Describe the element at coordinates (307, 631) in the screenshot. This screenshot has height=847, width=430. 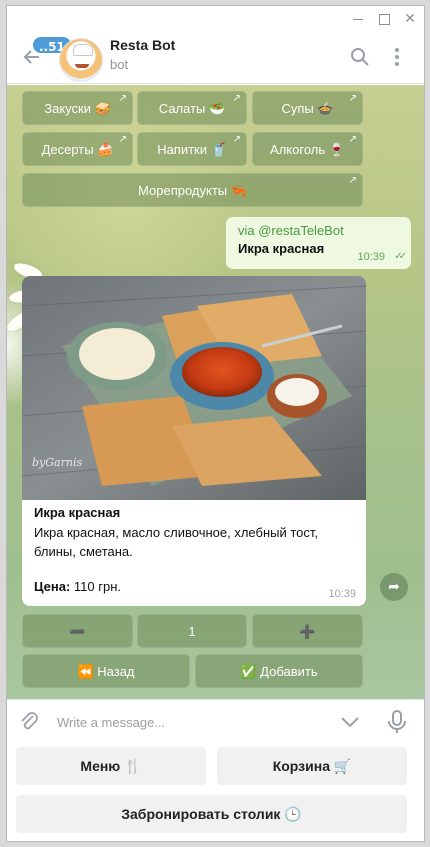
I see `quantity-plus-button: ➕` at that location.